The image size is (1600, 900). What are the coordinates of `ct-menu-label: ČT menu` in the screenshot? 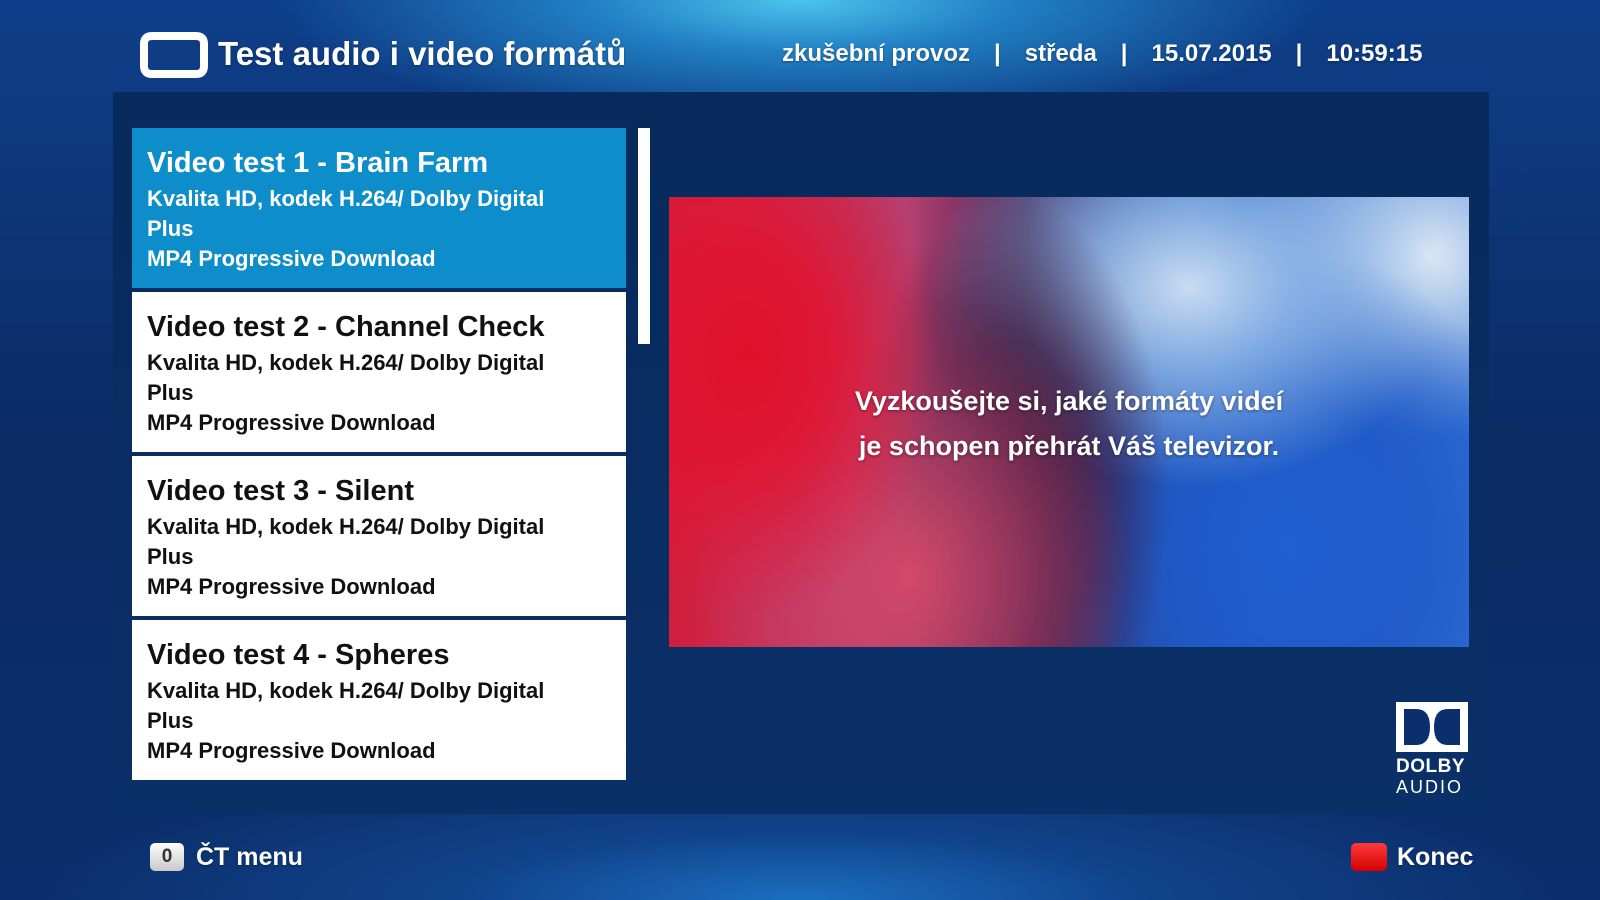 It's located at (249, 857).